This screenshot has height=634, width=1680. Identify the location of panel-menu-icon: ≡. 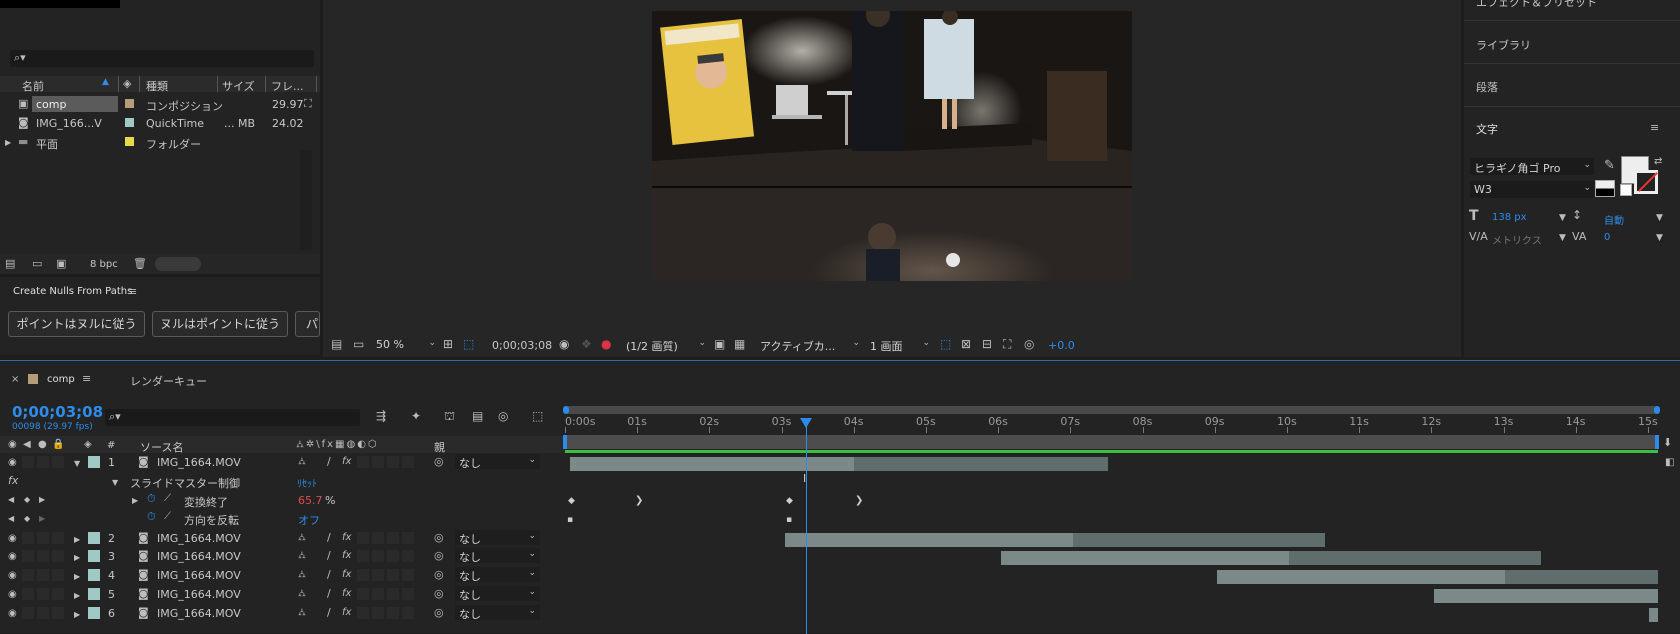
(132, 292).